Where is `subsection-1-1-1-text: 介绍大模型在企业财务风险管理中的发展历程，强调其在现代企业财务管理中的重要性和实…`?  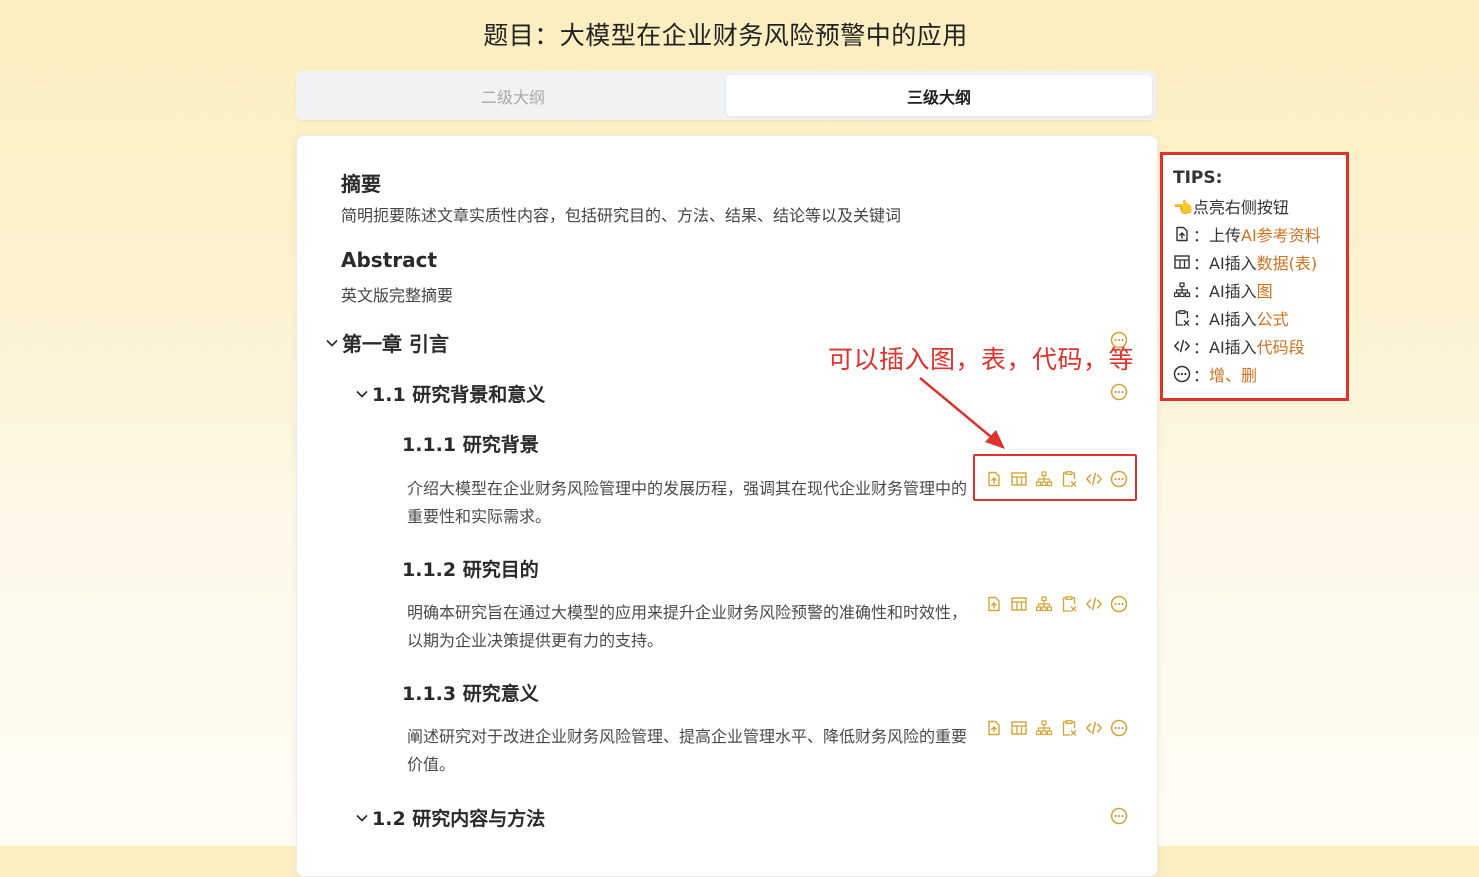 subsection-1-1-1-text: 介绍大模型在企业财务风险管理中的发展历程，强调其在现代企业财务管理中的重要性和实… is located at coordinates (687, 502).